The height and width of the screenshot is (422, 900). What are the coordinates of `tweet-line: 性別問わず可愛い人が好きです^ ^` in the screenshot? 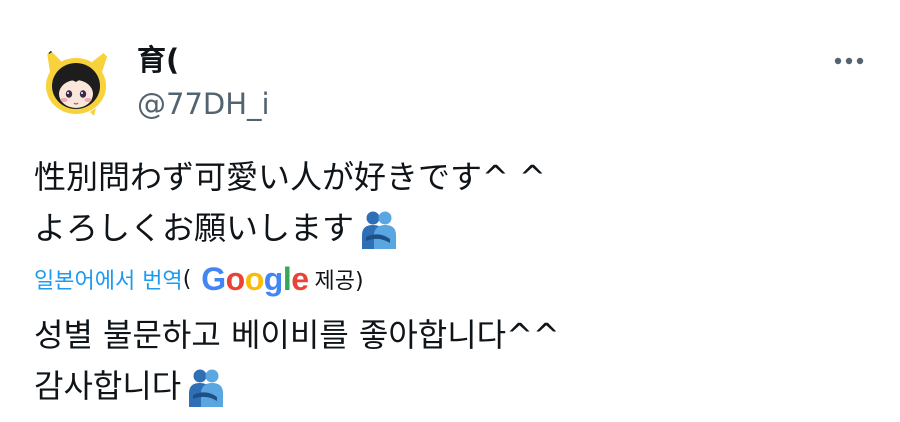 It's located at (290, 177).